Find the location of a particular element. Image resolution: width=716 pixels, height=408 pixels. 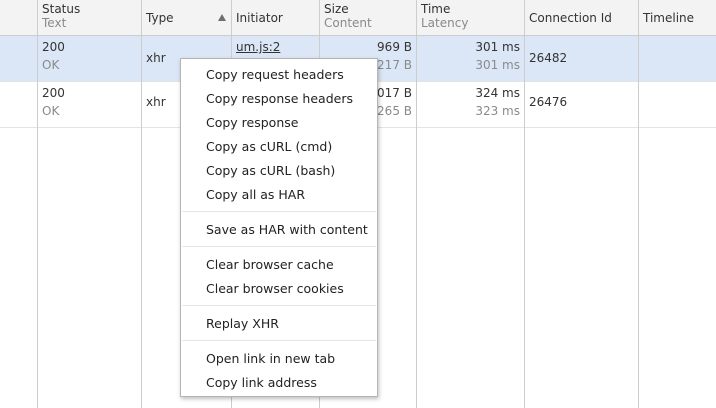

menu-item-save-as-har: Save as HAR with content is located at coordinates (287, 230).